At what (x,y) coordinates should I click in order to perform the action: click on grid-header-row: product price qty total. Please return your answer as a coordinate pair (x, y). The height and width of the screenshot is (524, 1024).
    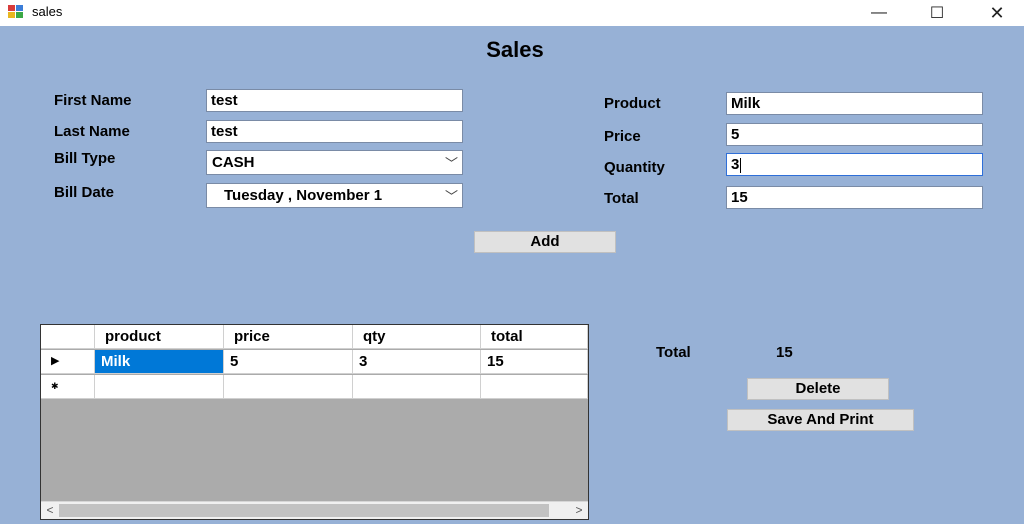
    Looking at the image, I should click on (314, 337).